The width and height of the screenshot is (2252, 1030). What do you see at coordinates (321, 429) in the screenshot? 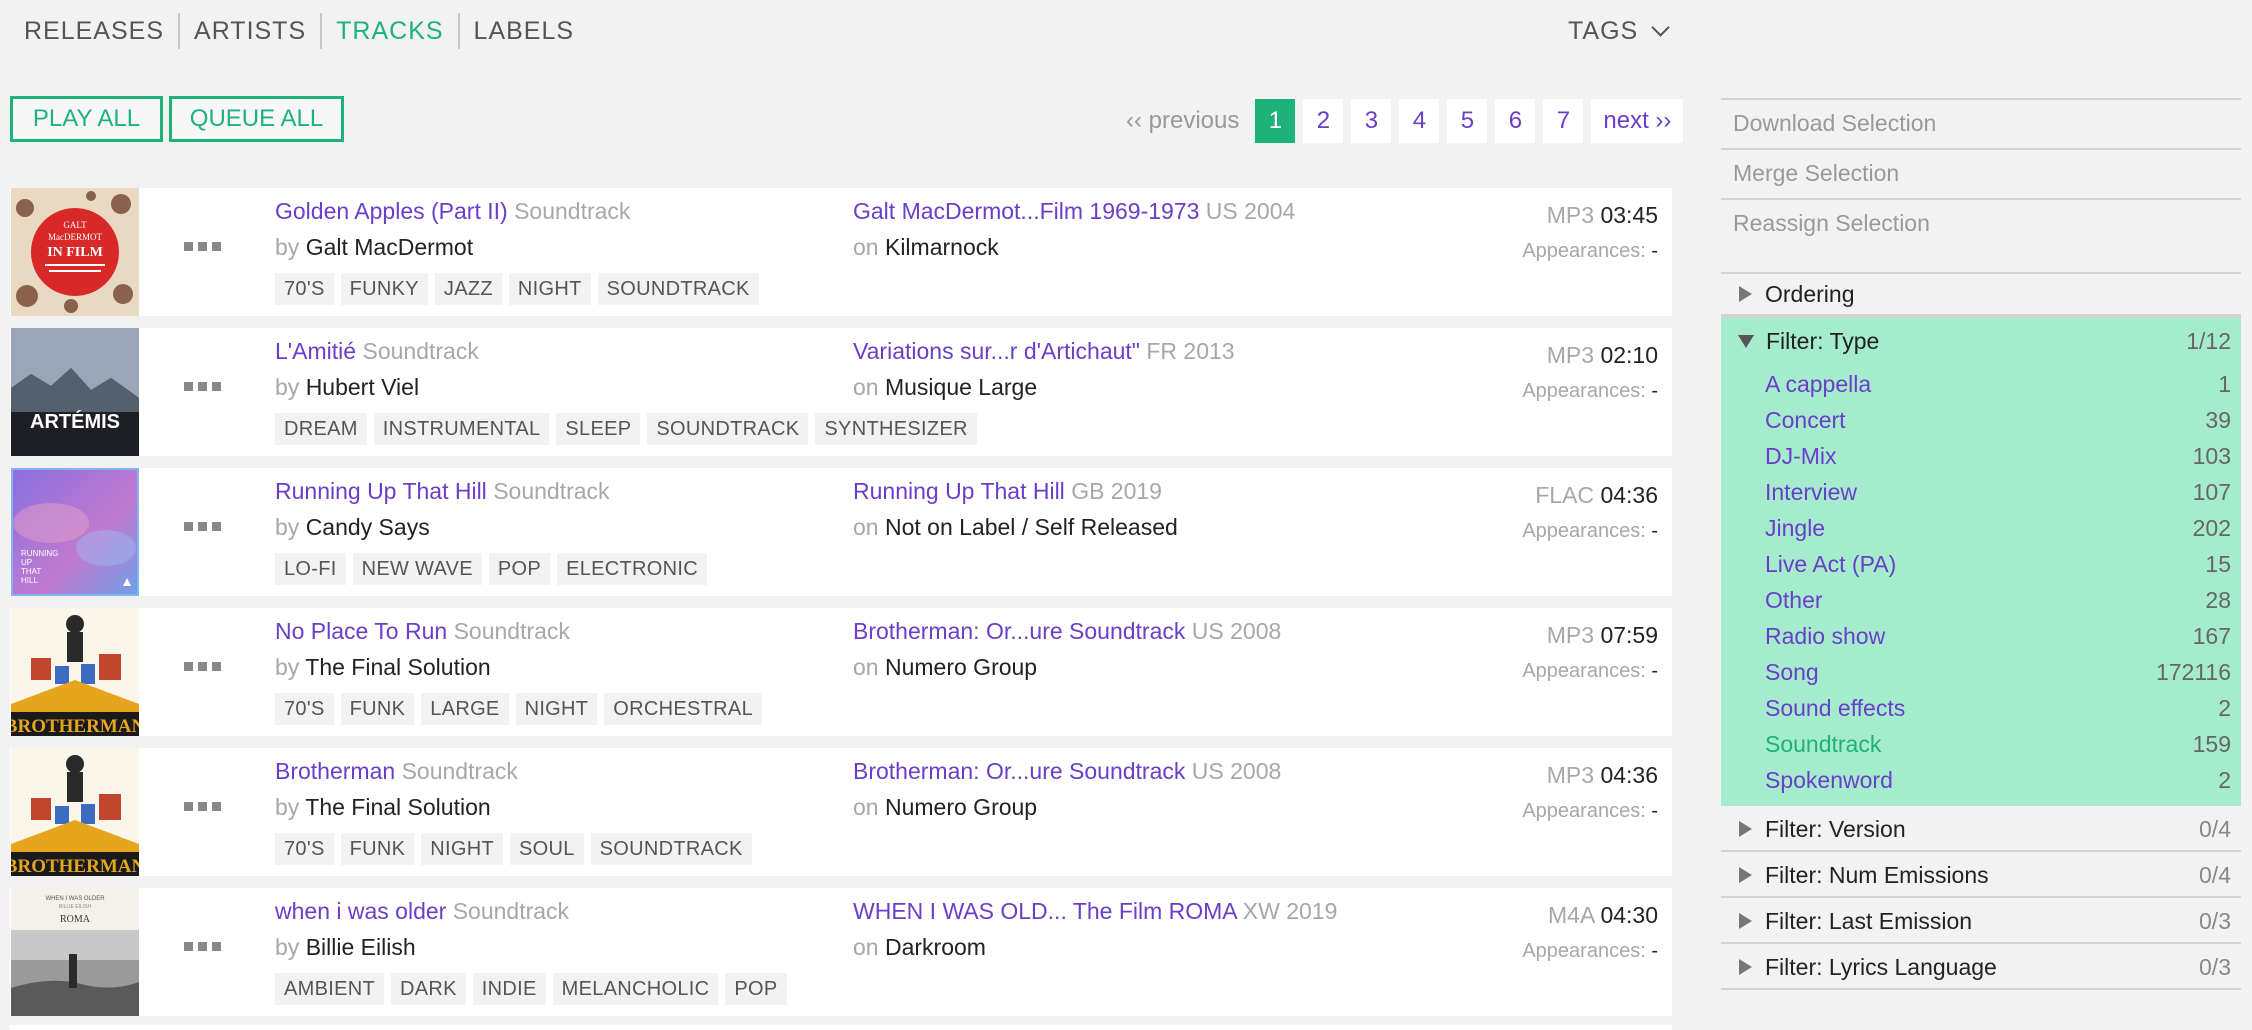
I see `tag: DREAM` at bounding box center [321, 429].